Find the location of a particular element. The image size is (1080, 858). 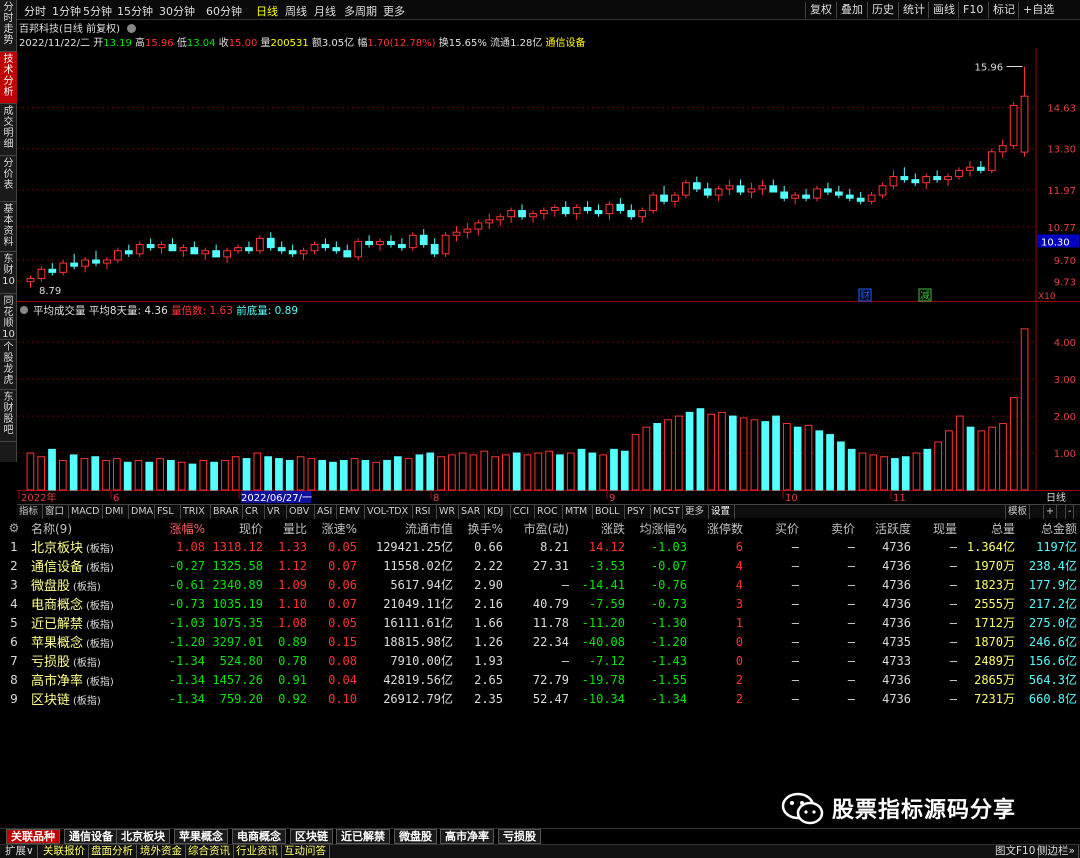

status-right-1: 侧边栏» is located at coordinates (1056, 851).